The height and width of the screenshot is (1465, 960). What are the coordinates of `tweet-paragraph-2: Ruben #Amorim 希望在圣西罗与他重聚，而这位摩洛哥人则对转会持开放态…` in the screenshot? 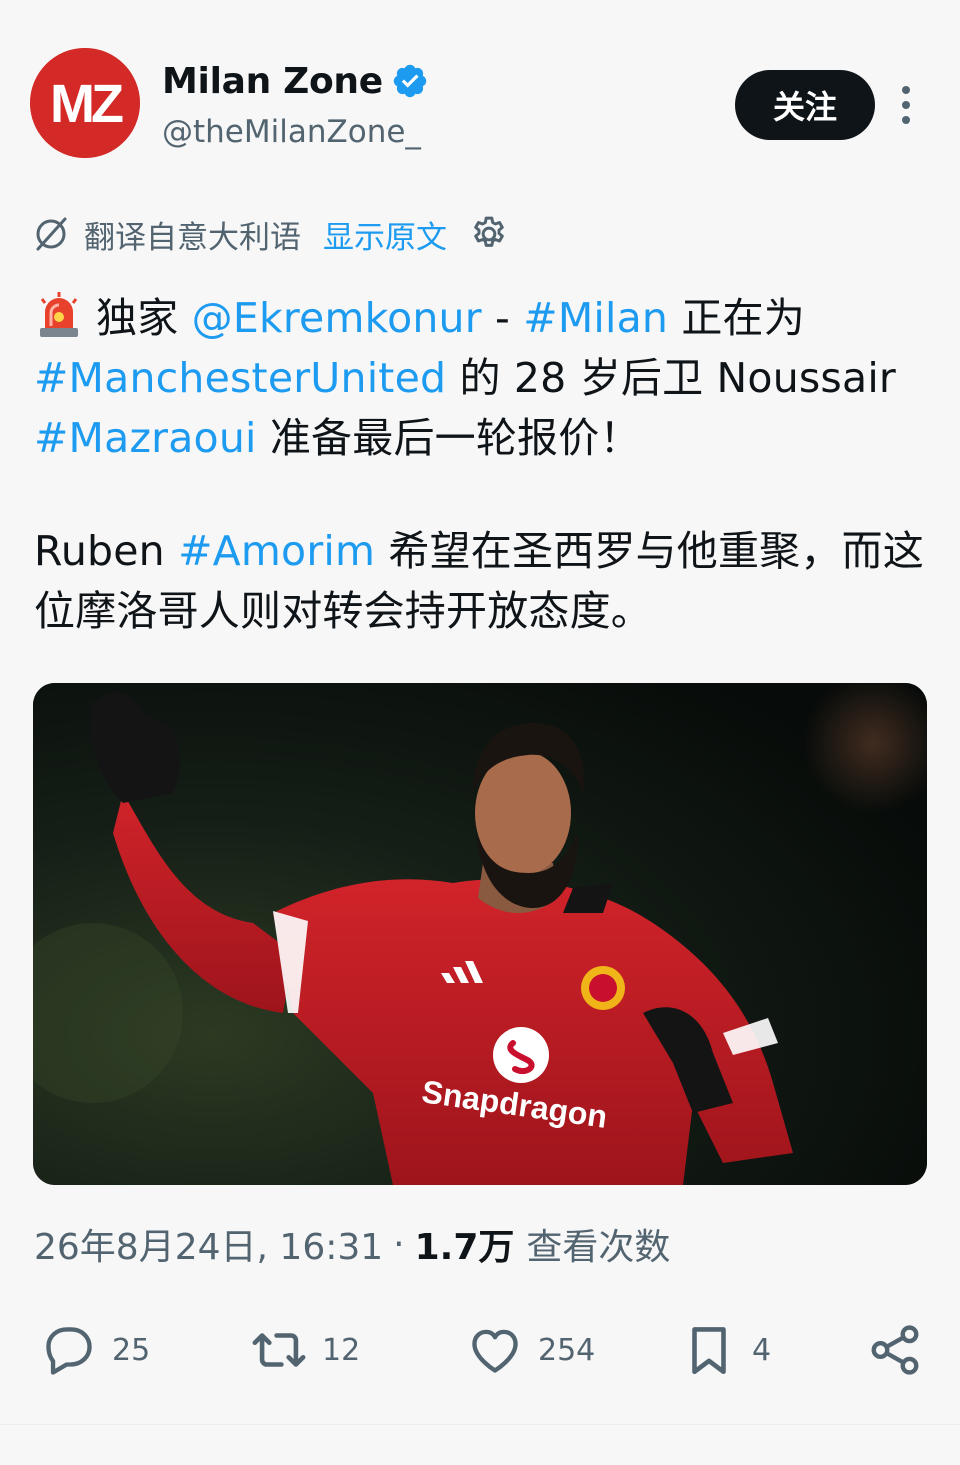 It's located at (484, 581).